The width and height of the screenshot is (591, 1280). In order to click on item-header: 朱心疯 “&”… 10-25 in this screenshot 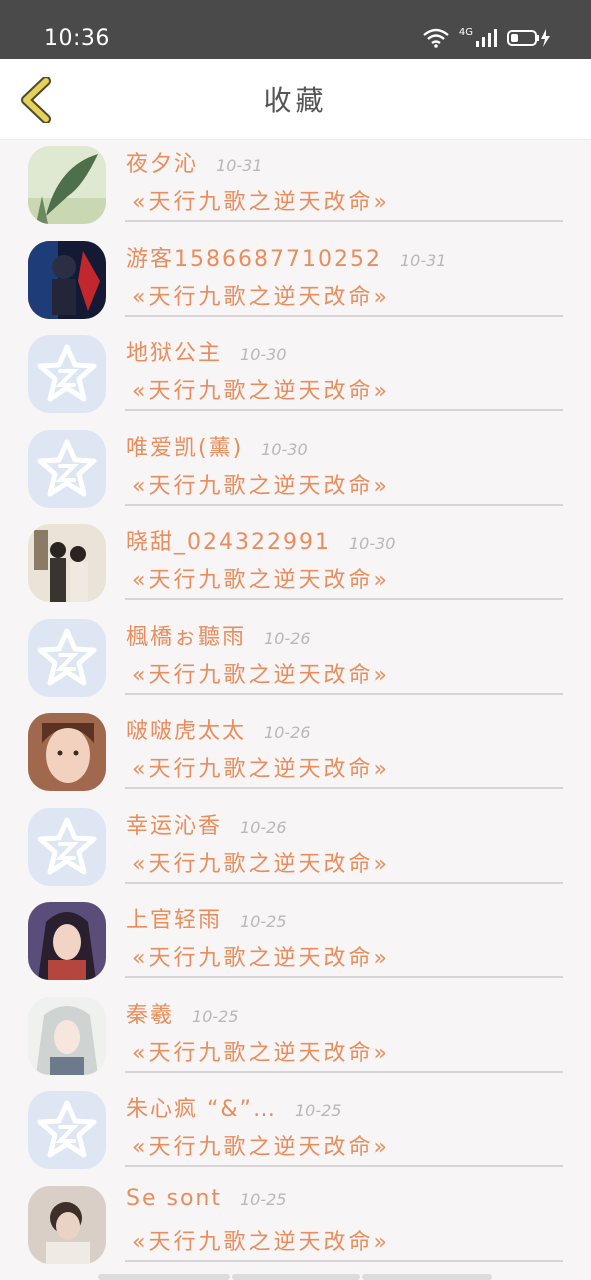, I will do `click(233, 1107)`.